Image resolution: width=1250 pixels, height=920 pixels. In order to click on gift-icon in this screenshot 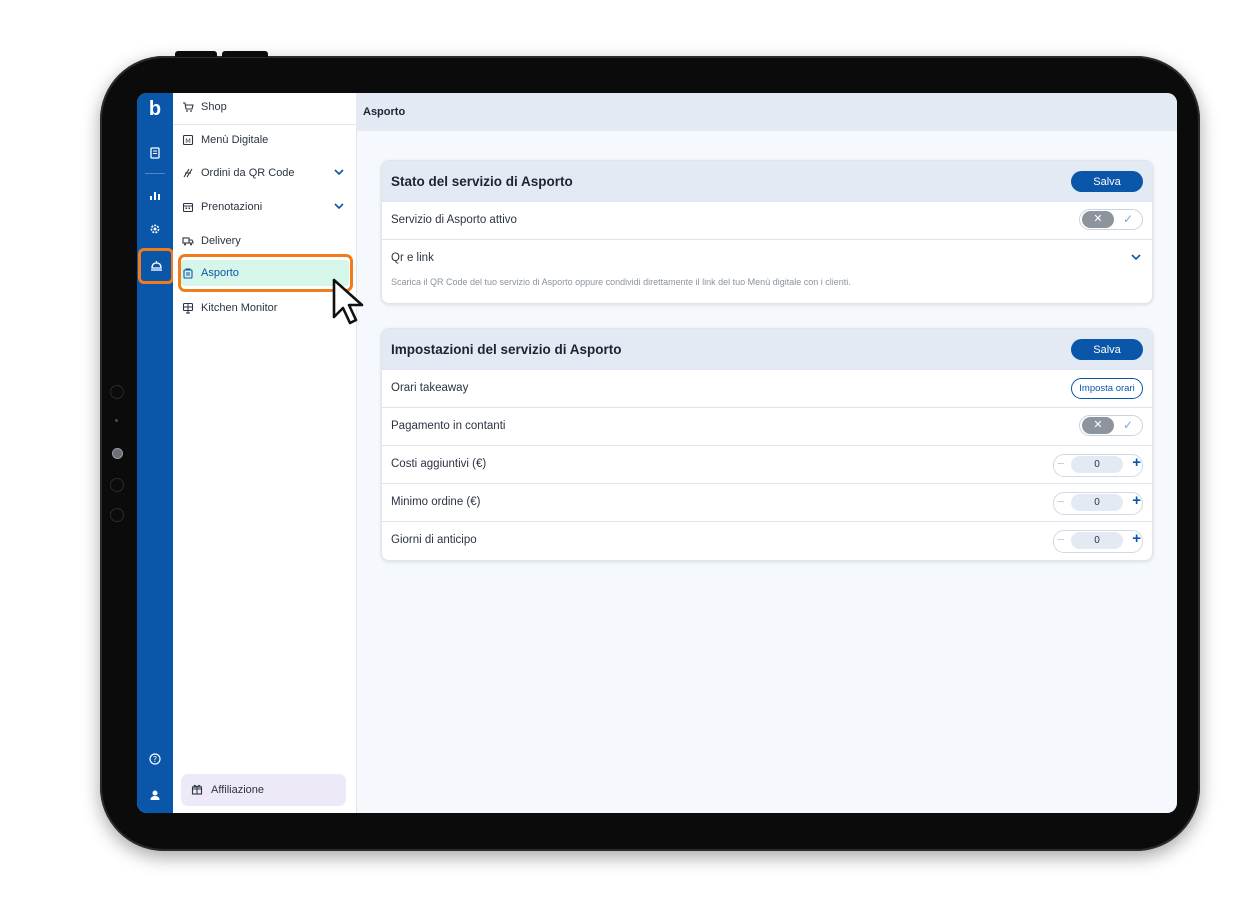, I will do `click(197, 790)`.